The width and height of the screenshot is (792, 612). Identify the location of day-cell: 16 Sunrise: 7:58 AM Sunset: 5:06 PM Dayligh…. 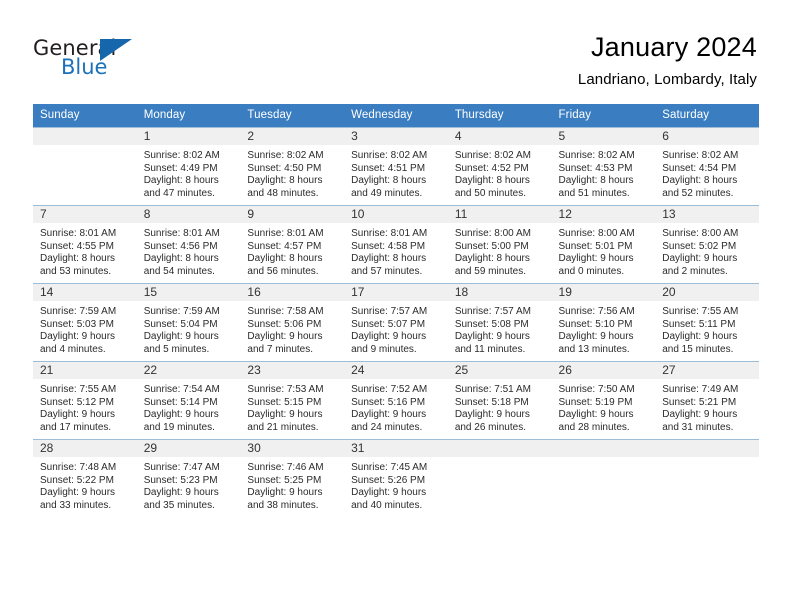
(292, 322).